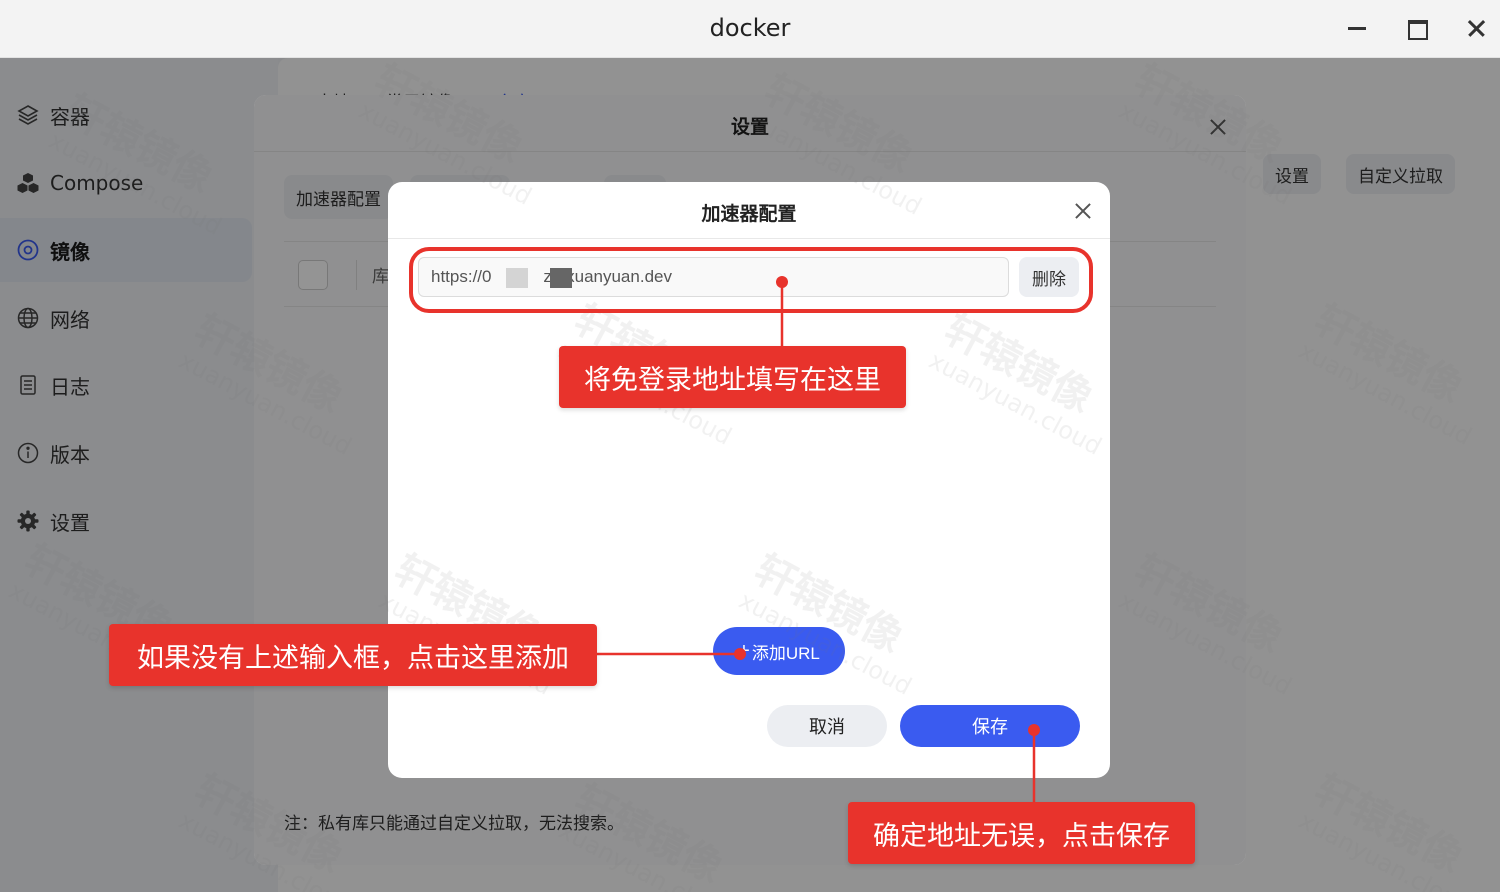 The height and width of the screenshot is (892, 1500). Describe the element at coordinates (353, 655) in the screenshot. I see `callout-add-url: 如果没有上述输入框，点击这里添加` at that location.